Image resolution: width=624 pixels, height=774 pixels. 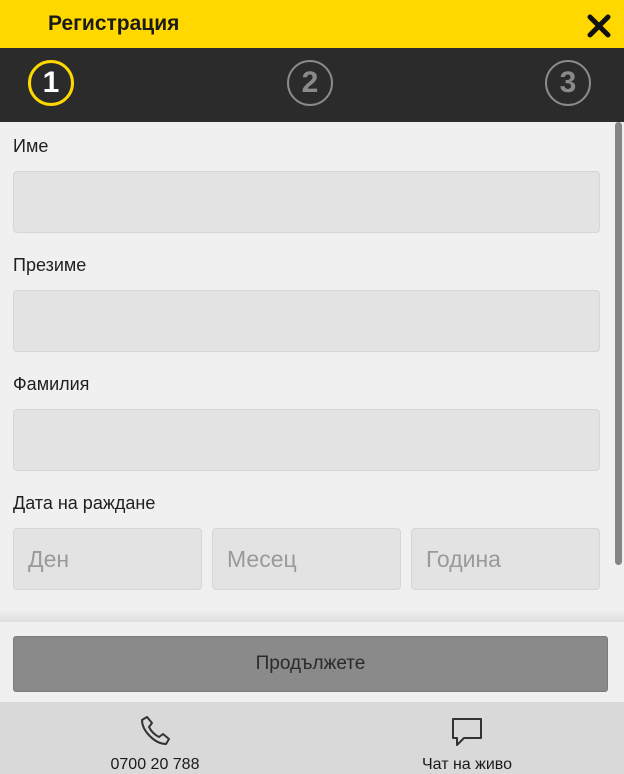 I want to click on last-name-label: Фамилия, so click(x=51, y=384).